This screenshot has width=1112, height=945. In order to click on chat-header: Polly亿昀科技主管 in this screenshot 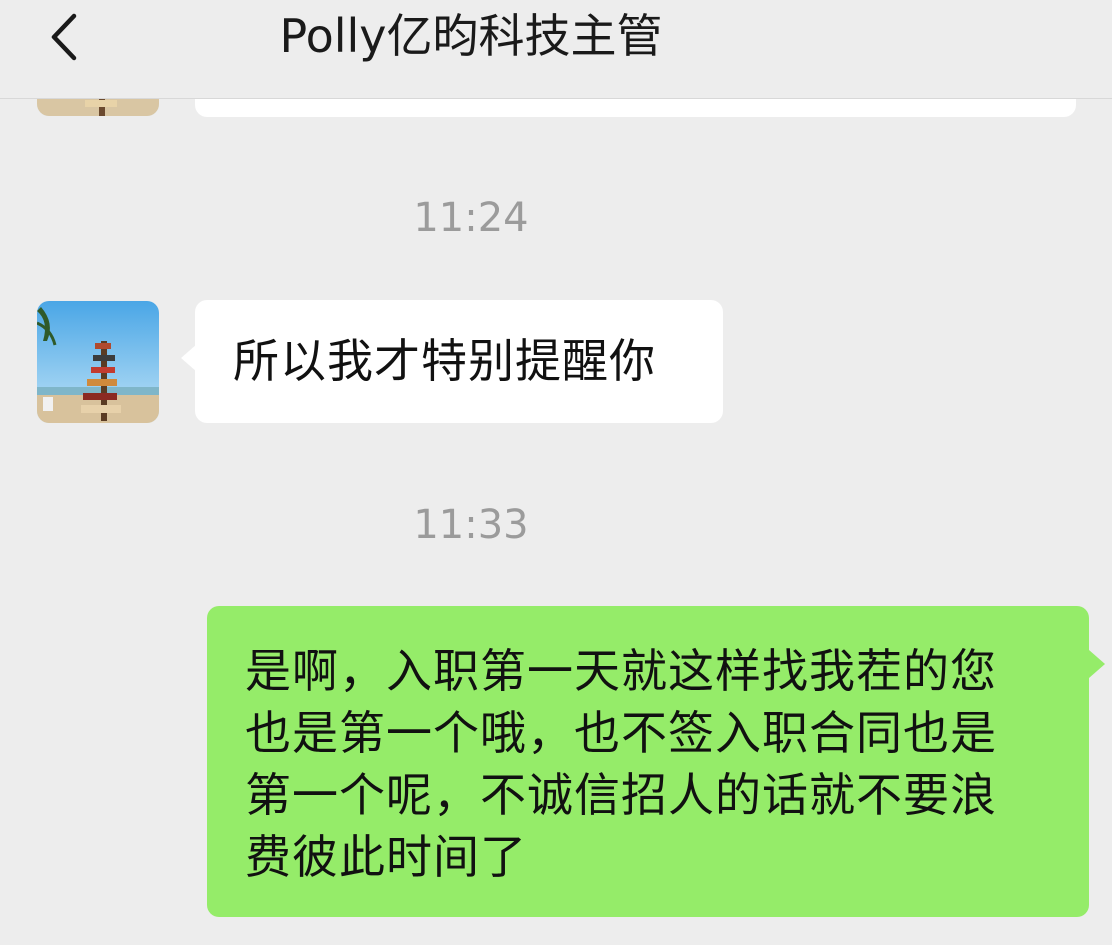, I will do `click(556, 49)`.